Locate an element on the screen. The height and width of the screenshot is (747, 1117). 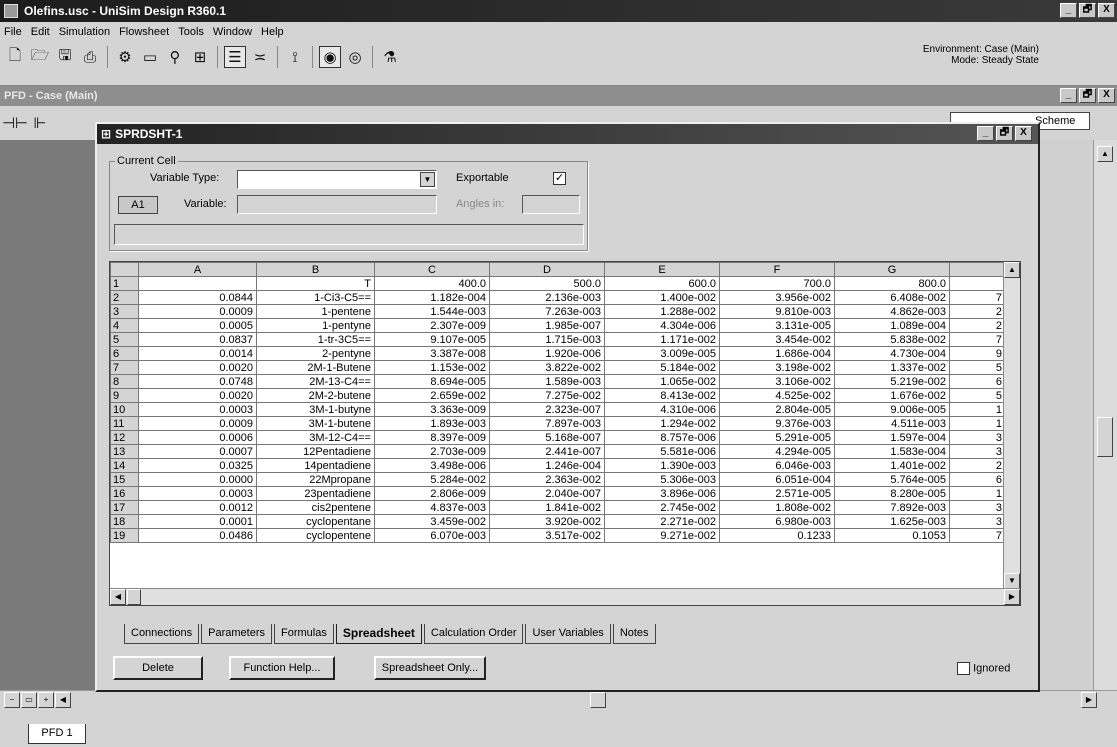
row-header: 2 is located at coordinates (124, 297).